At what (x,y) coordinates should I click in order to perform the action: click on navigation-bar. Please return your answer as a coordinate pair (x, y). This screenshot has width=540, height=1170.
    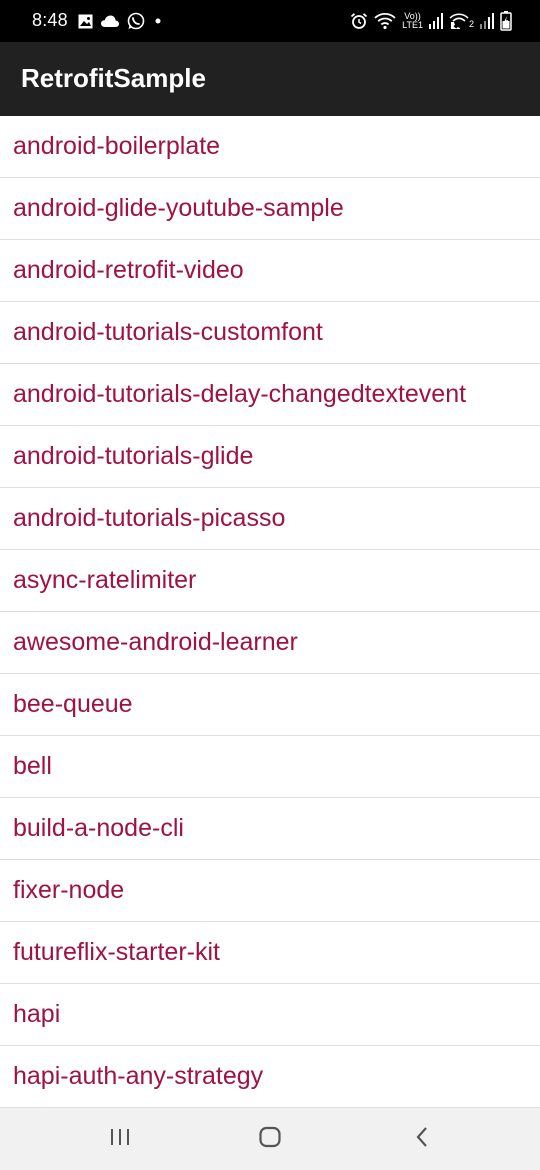
    Looking at the image, I should click on (270, 1139).